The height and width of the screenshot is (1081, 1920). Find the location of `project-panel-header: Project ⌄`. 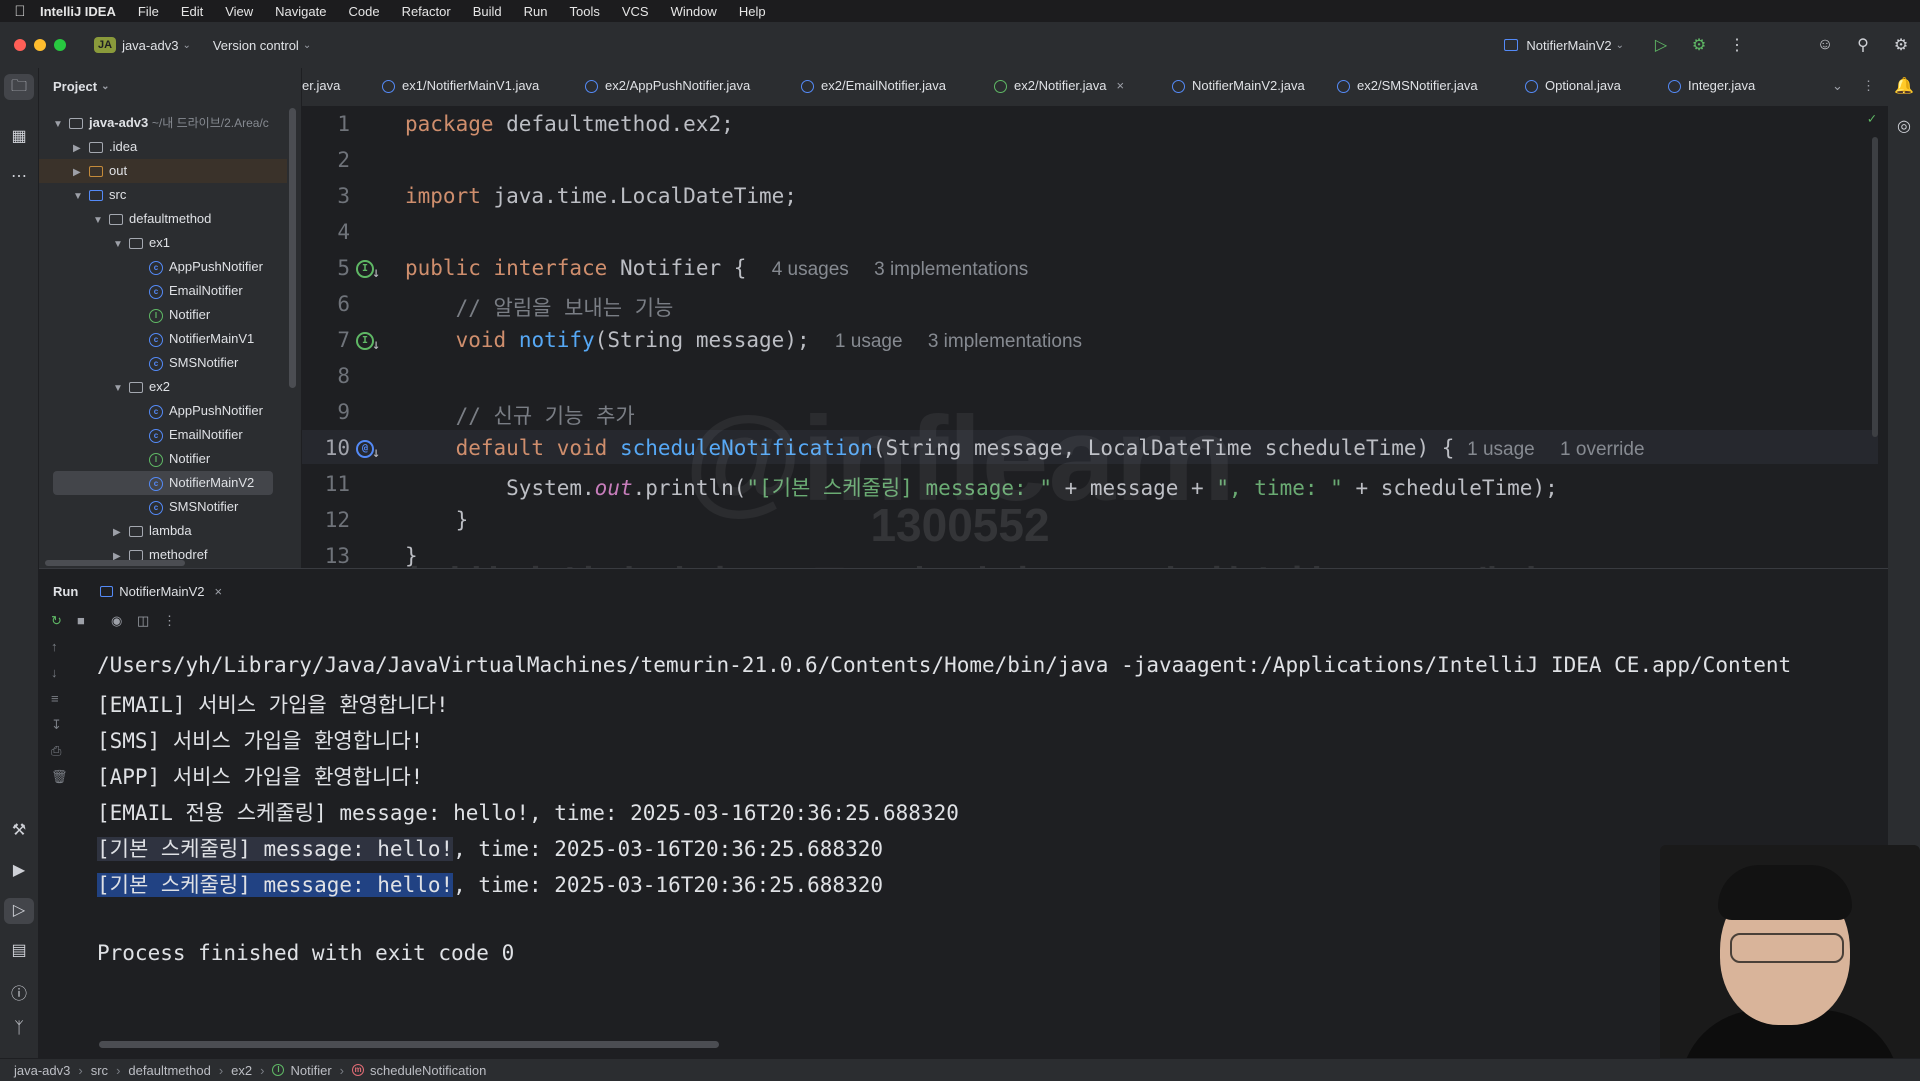

project-panel-header: Project ⌄ is located at coordinates (170, 86).